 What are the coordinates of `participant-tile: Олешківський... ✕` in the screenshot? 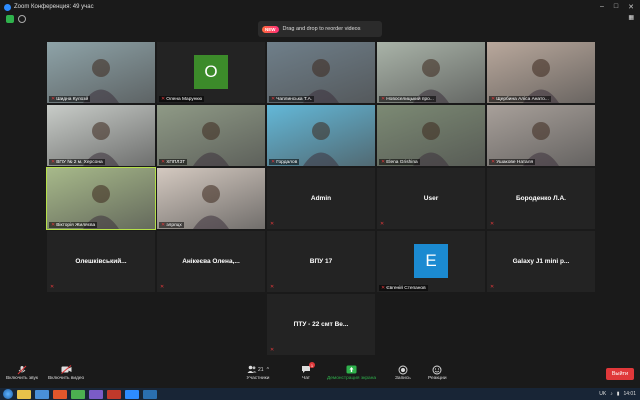 It's located at (101, 261).